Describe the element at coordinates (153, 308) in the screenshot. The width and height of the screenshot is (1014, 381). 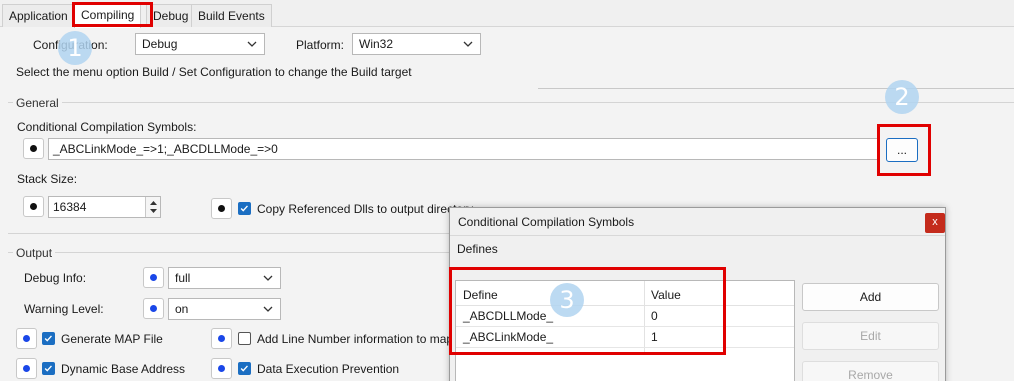
I see `warning-level-dot-button` at that location.